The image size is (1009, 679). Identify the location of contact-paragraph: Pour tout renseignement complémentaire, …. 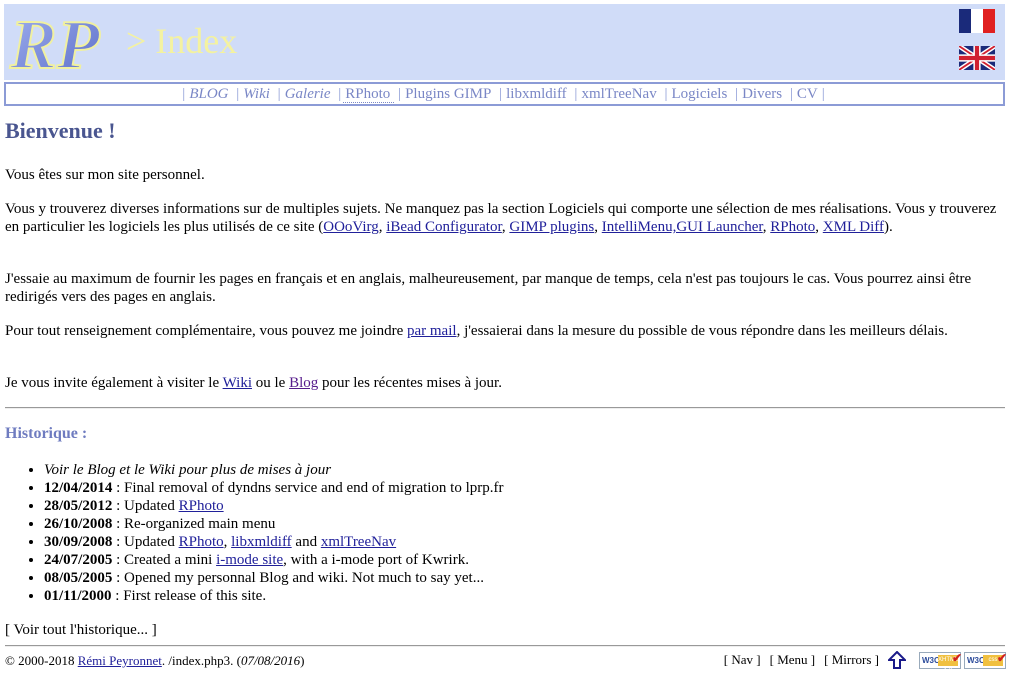
(476, 331).